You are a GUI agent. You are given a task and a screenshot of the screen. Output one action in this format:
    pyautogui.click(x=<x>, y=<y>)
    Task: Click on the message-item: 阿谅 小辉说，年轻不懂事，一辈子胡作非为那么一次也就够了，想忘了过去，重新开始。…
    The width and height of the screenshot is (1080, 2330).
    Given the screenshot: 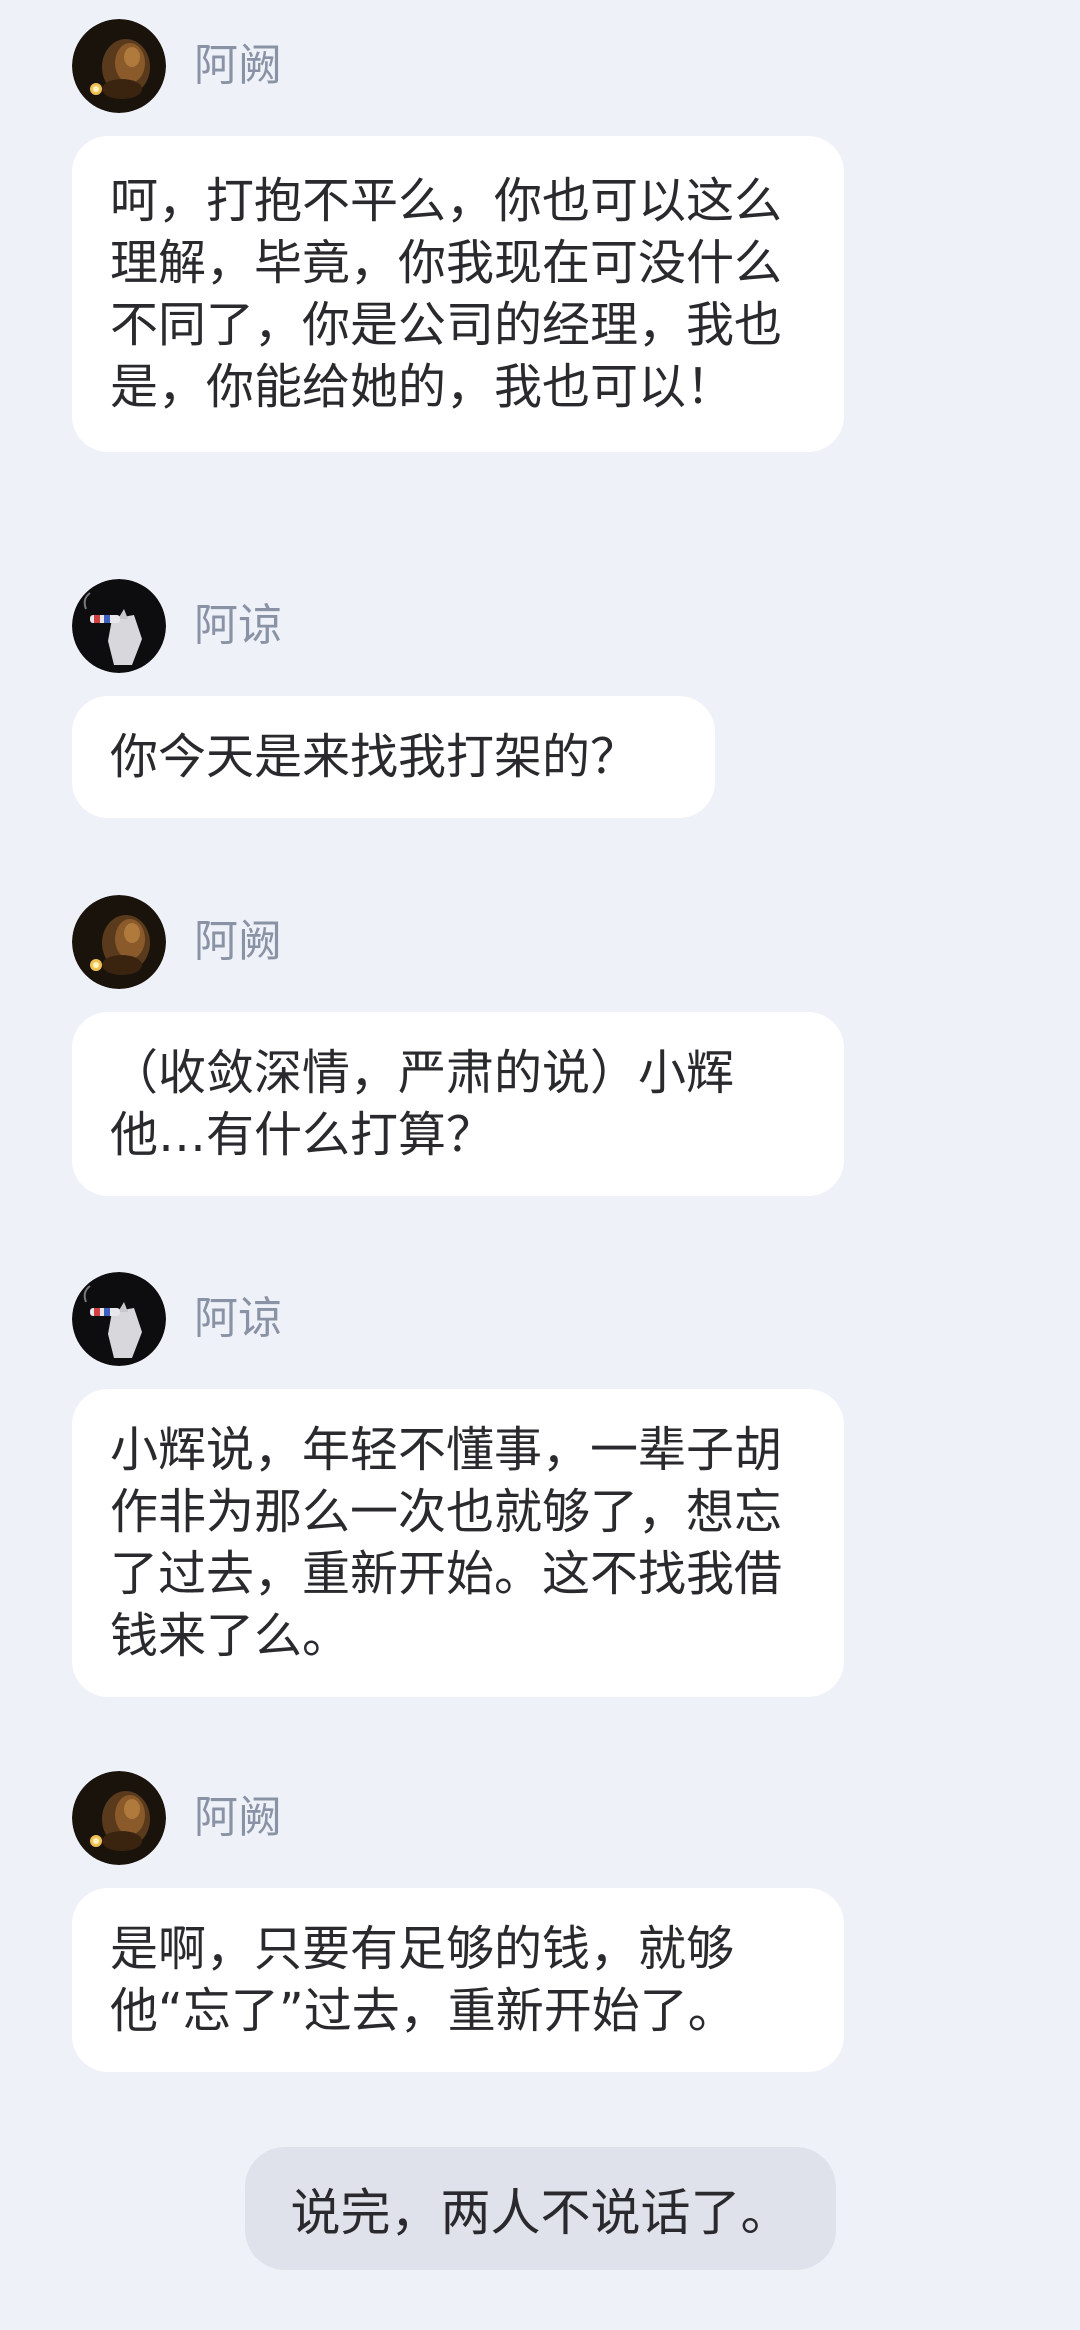 What is the action you would take?
    pyautogui.click(x=458, y=1484)
    